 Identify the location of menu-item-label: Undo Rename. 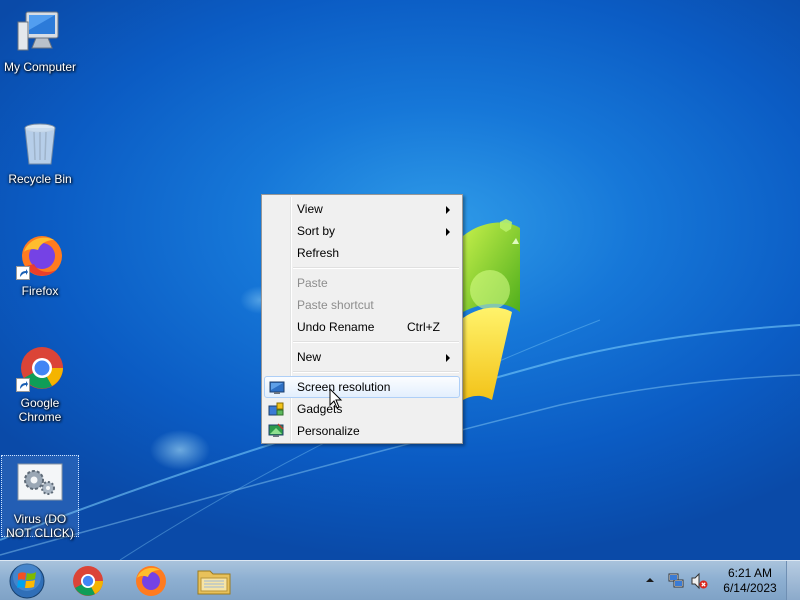
(336, 327).